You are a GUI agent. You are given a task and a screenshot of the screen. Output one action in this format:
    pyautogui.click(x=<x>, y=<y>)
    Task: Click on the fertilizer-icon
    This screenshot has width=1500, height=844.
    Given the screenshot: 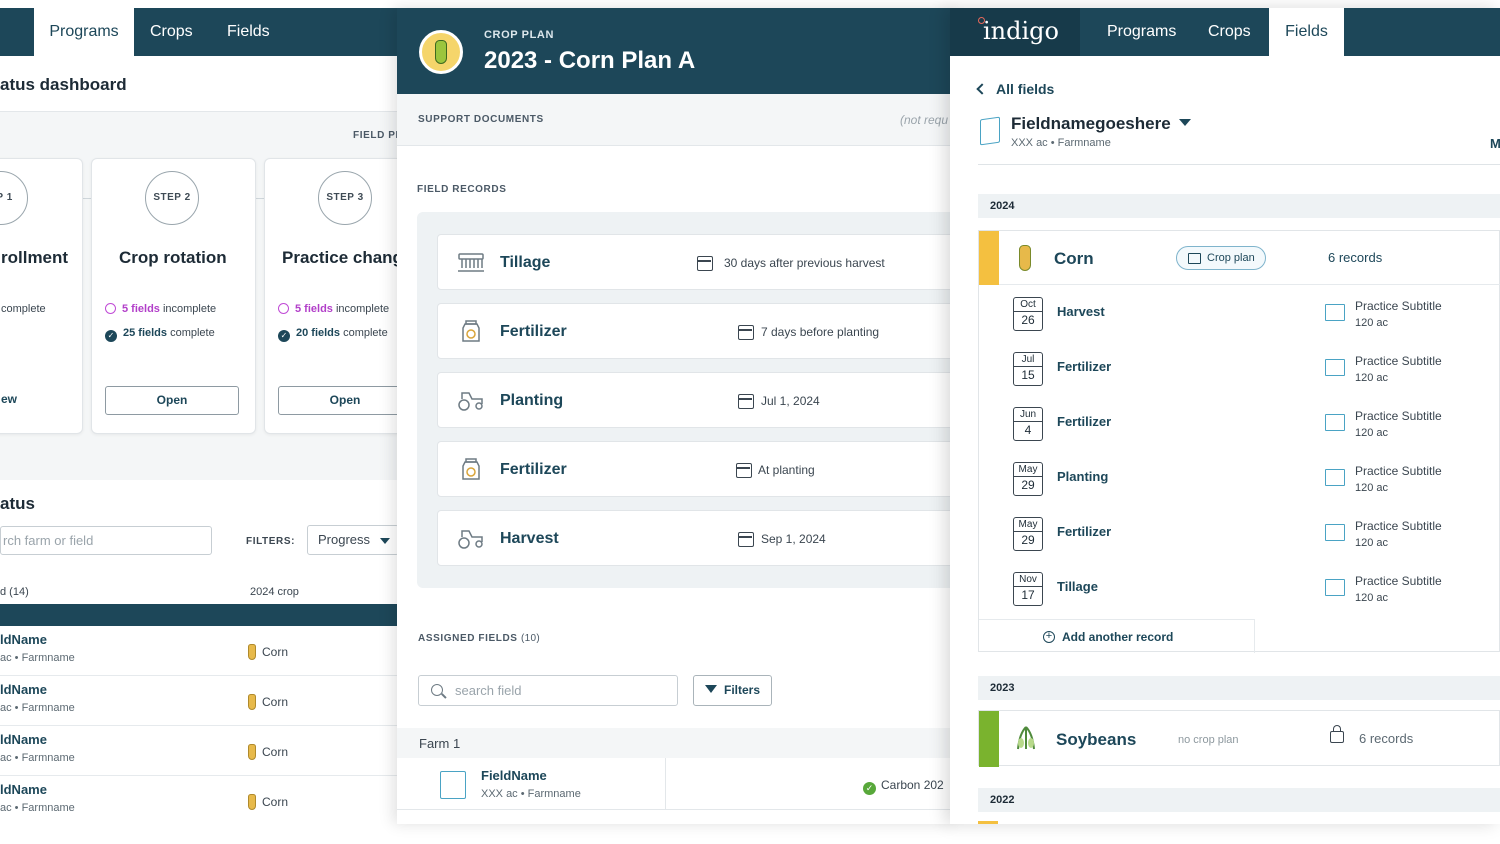 What is the action you would take?
    pyautogui.click(x=471, y=331)
    